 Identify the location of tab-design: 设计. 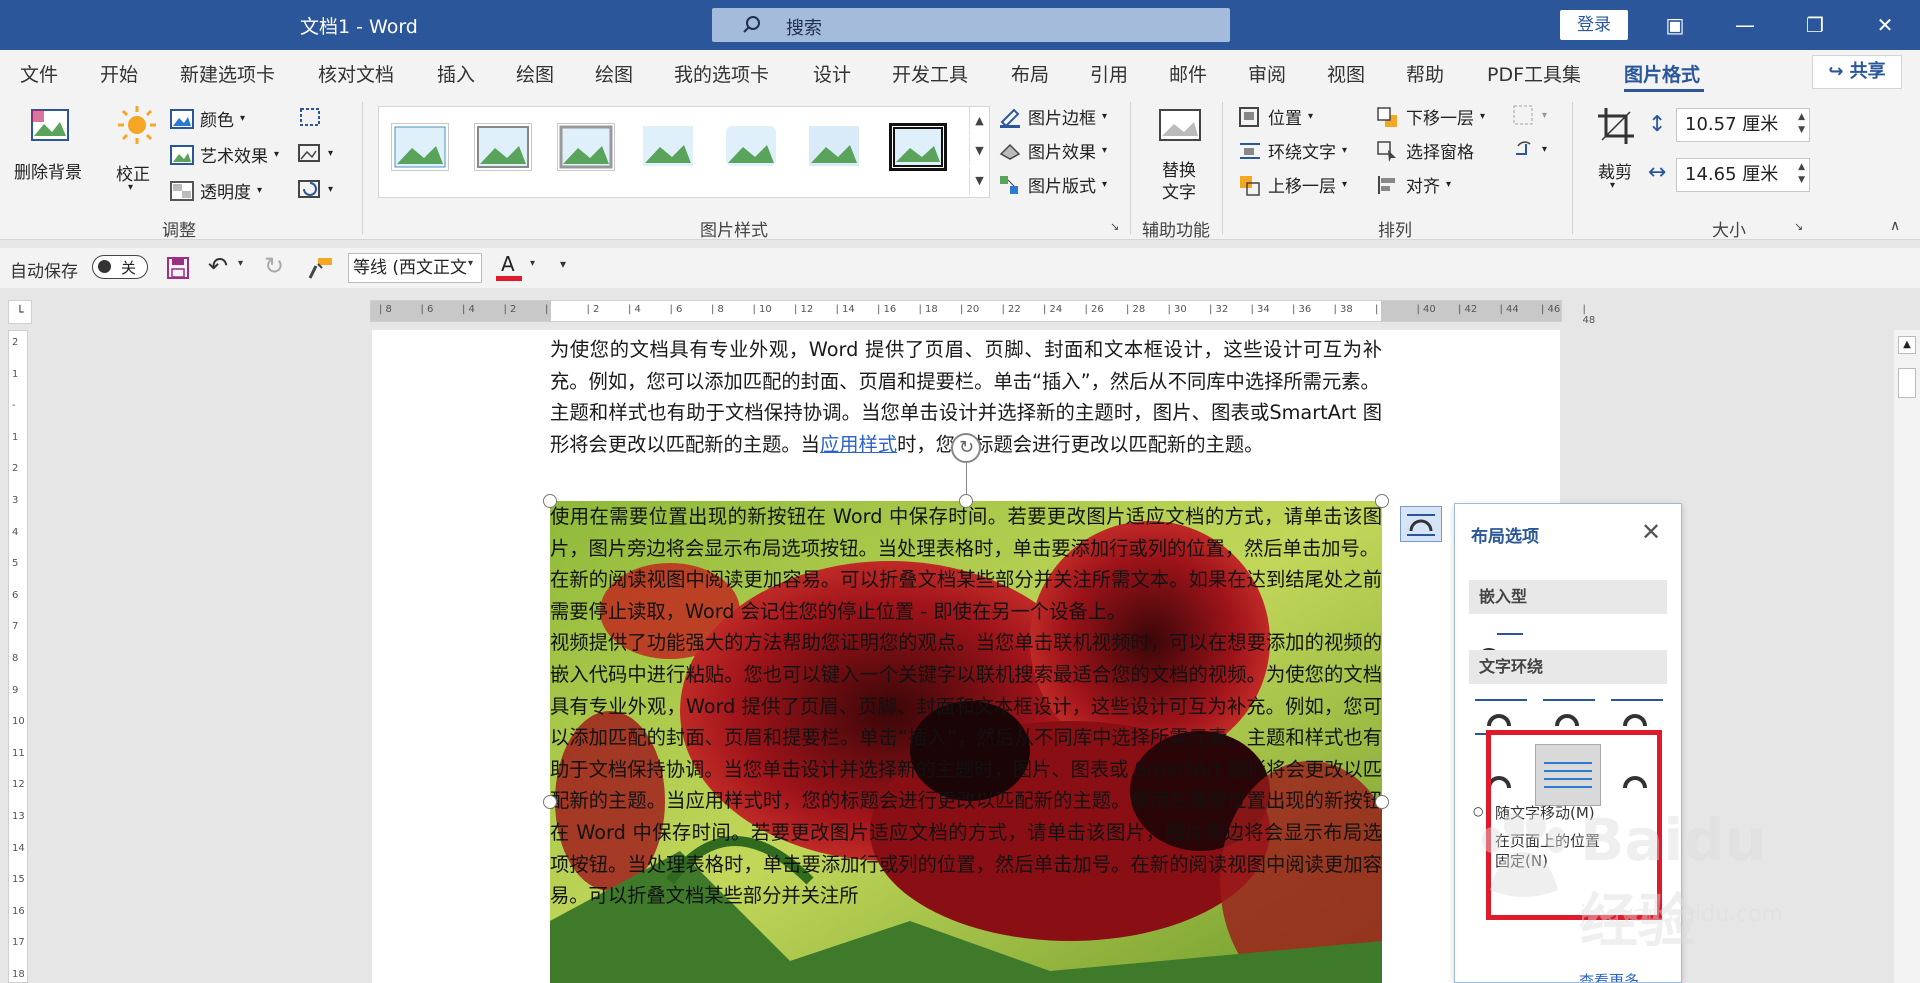
(832, 73).